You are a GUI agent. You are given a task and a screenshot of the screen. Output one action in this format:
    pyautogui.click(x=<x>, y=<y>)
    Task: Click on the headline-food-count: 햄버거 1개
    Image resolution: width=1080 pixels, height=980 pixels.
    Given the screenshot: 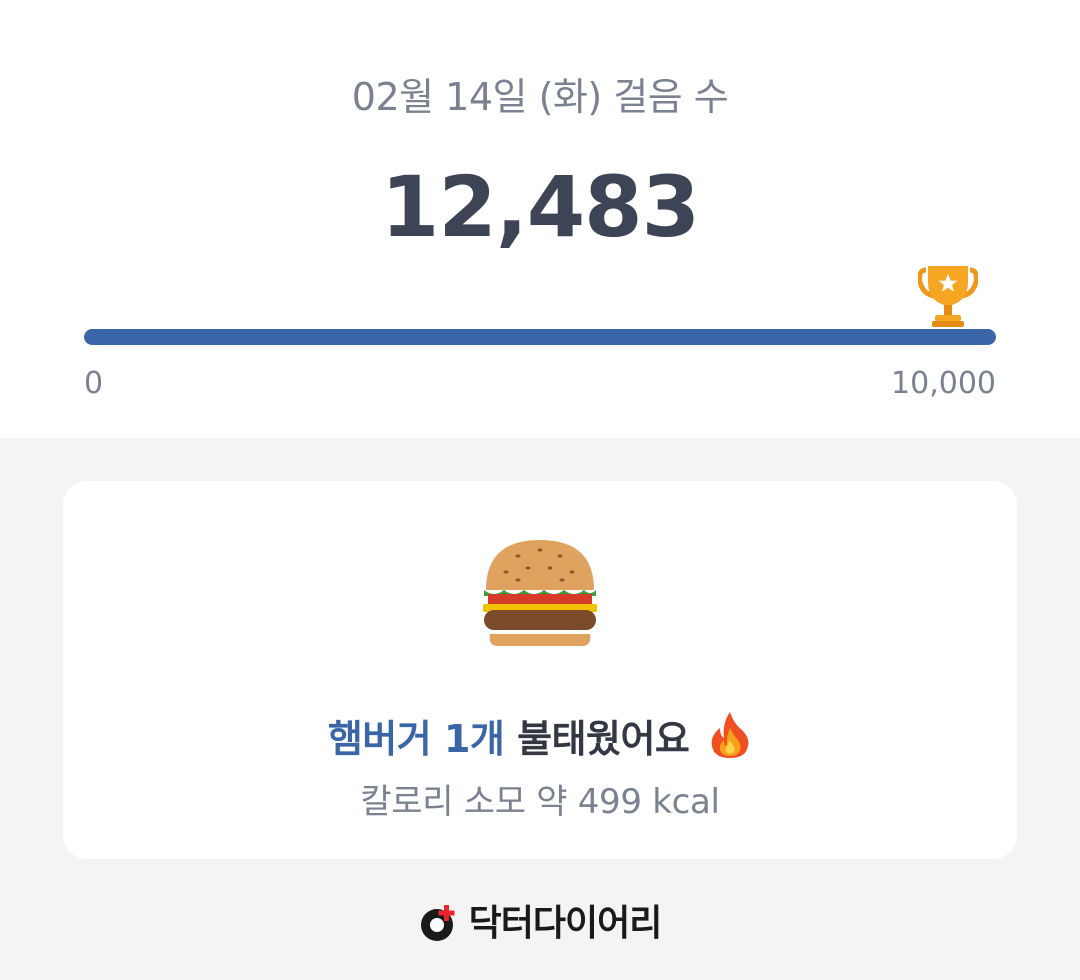 What is the action you would take?
    pyautogui.click(x=416, y=739)
    